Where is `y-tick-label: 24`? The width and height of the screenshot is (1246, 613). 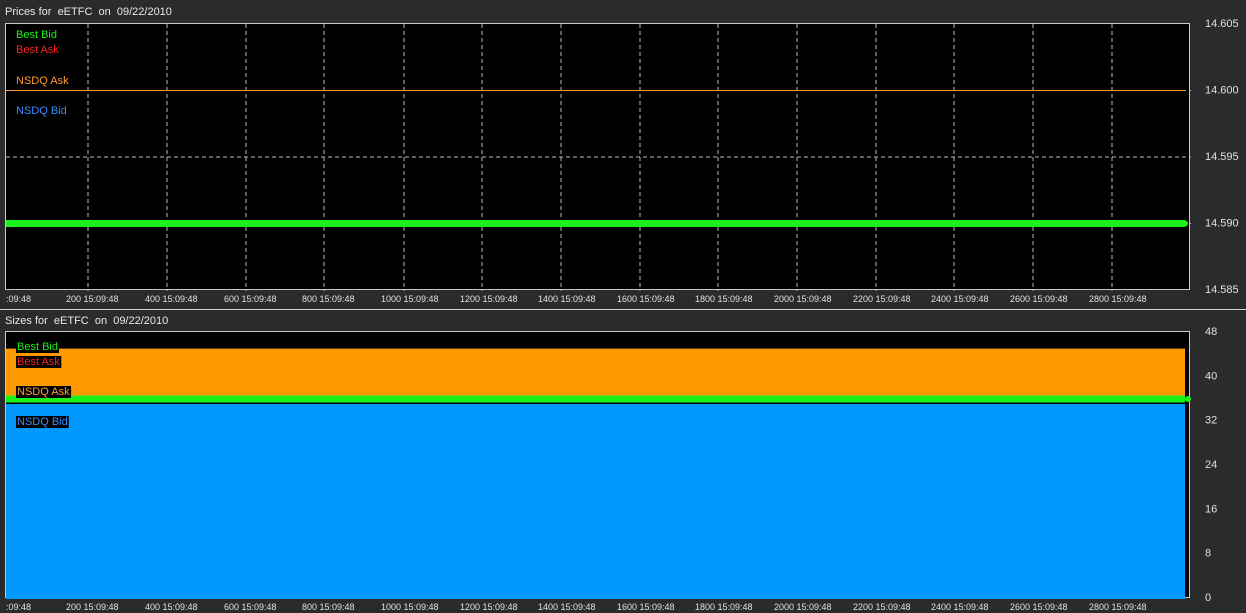
y-tick-label: 24 is located at coordinates (1211, 465).